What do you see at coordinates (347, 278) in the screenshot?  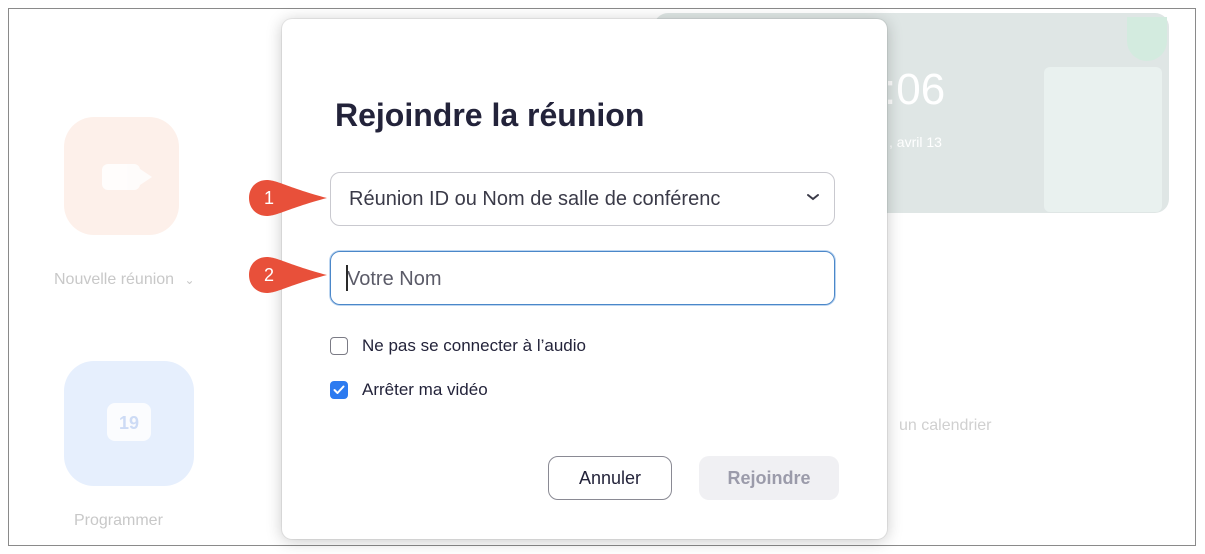 I see `text-caret` at bounding box center [347, 278].